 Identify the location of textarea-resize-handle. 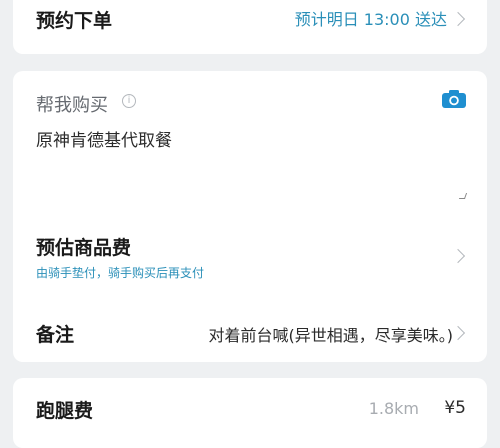
(463, 196).